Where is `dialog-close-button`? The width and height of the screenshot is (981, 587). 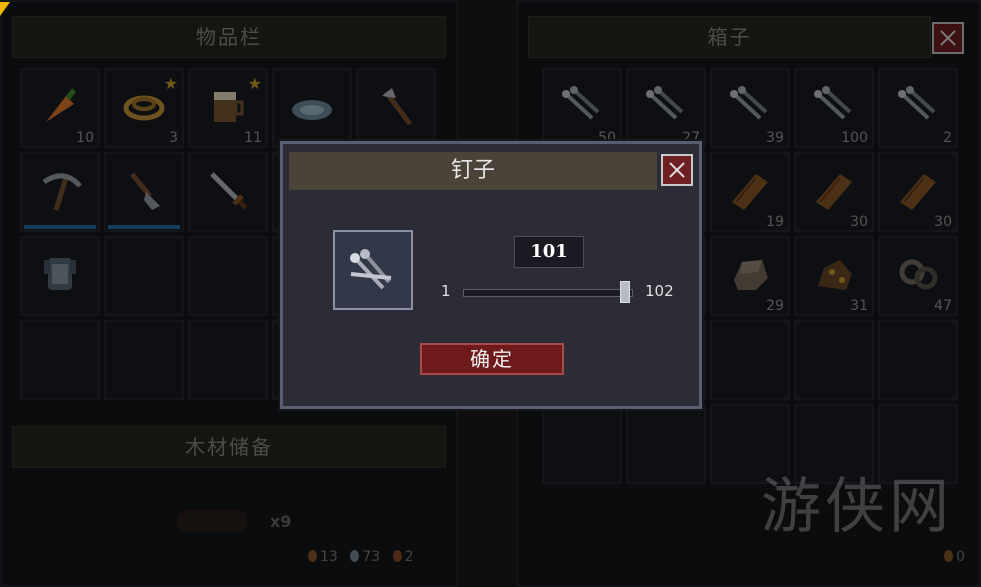 dialog-close-button is located at coordinates (677, 170).